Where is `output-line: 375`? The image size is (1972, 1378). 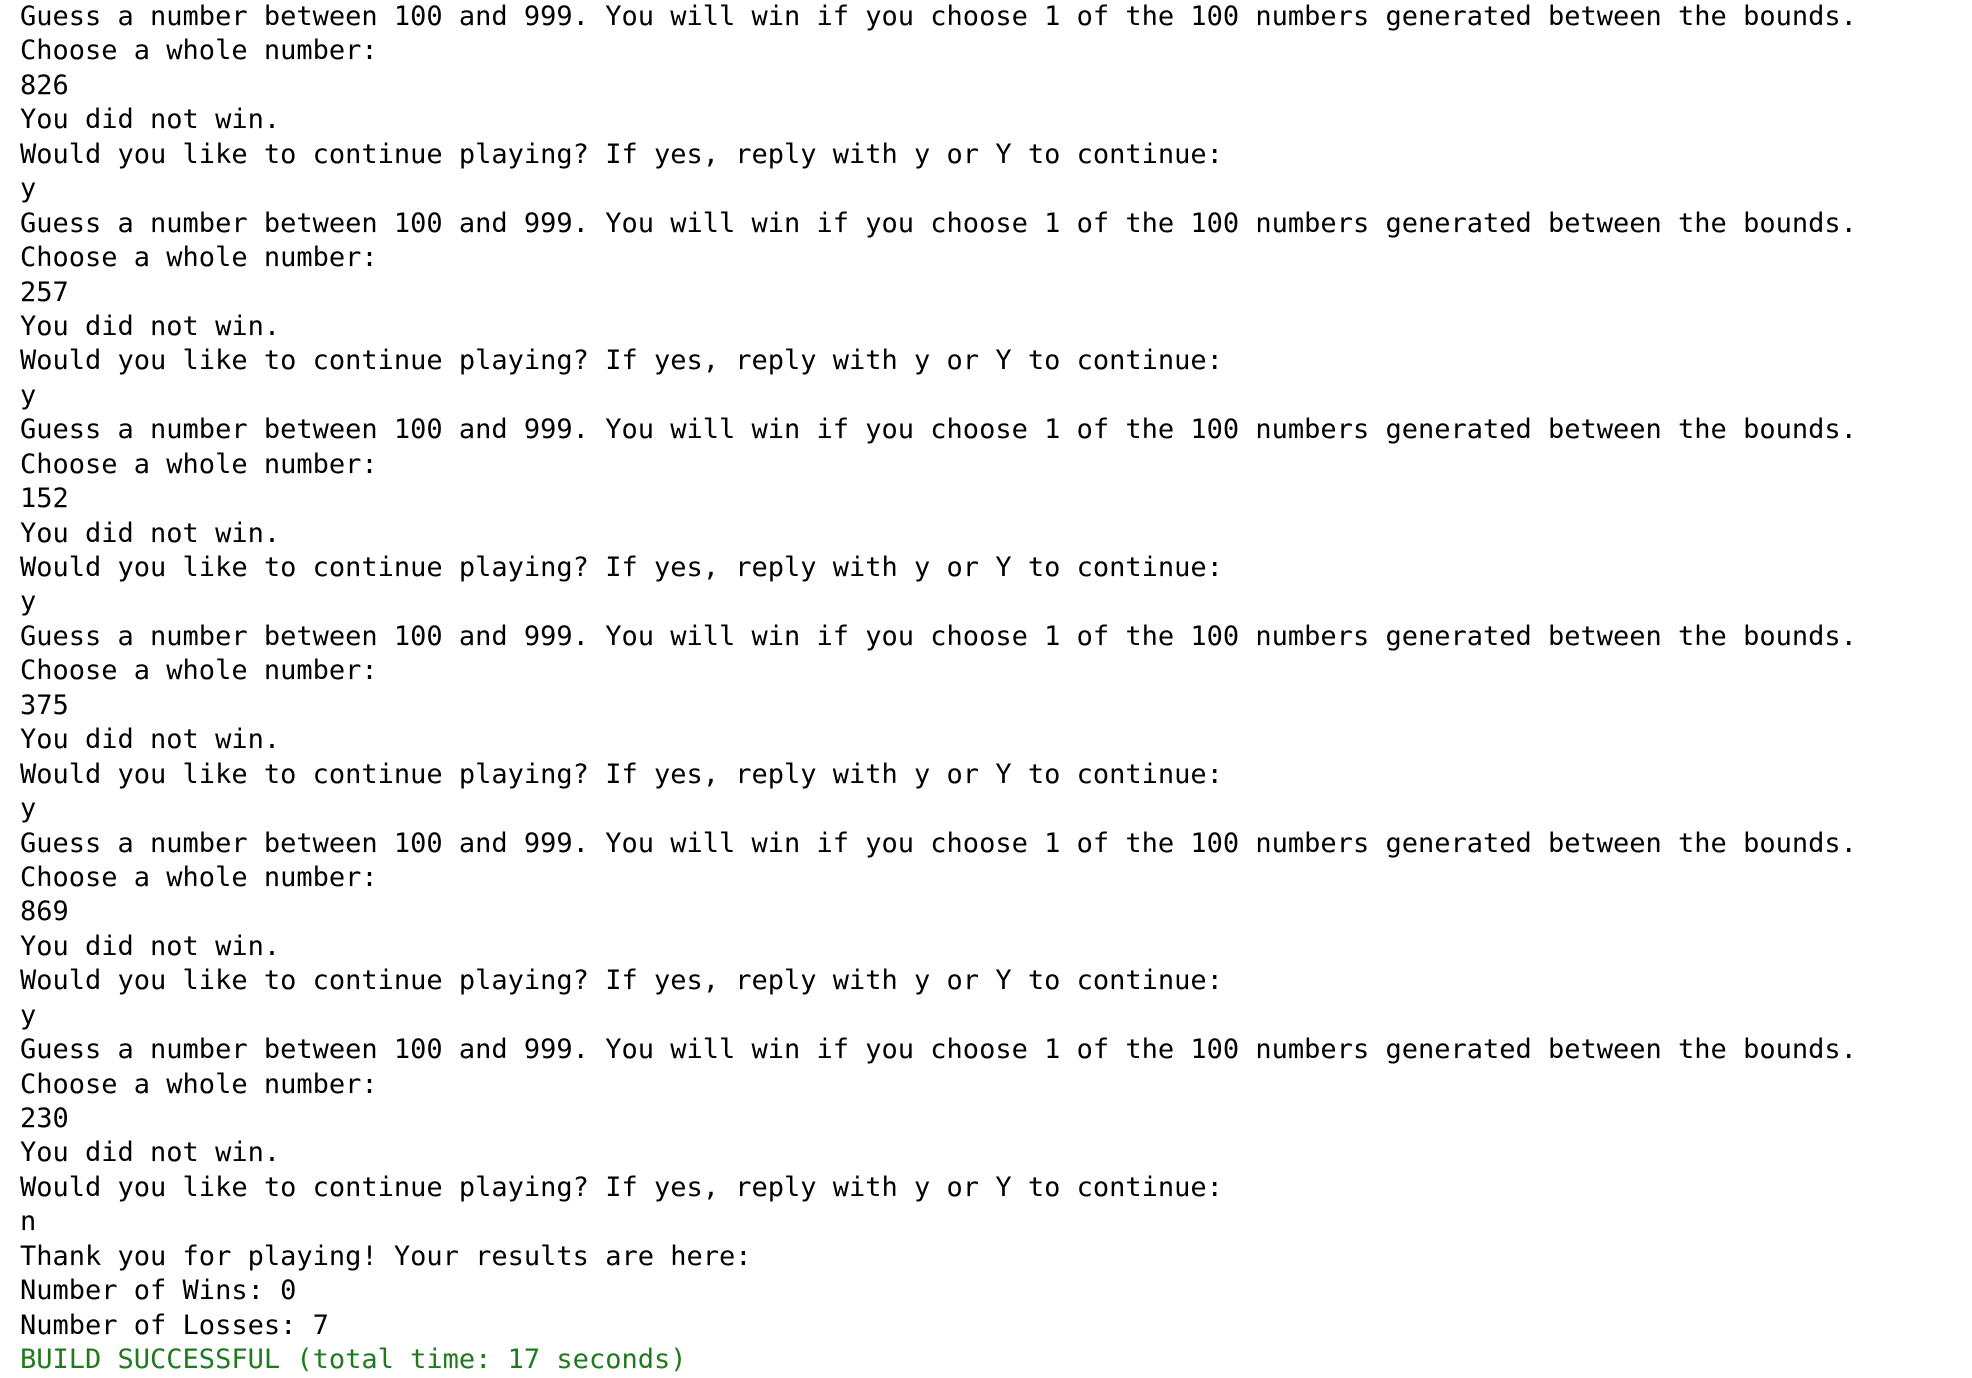
output-line: 375 is located at coordinates (44, 705).